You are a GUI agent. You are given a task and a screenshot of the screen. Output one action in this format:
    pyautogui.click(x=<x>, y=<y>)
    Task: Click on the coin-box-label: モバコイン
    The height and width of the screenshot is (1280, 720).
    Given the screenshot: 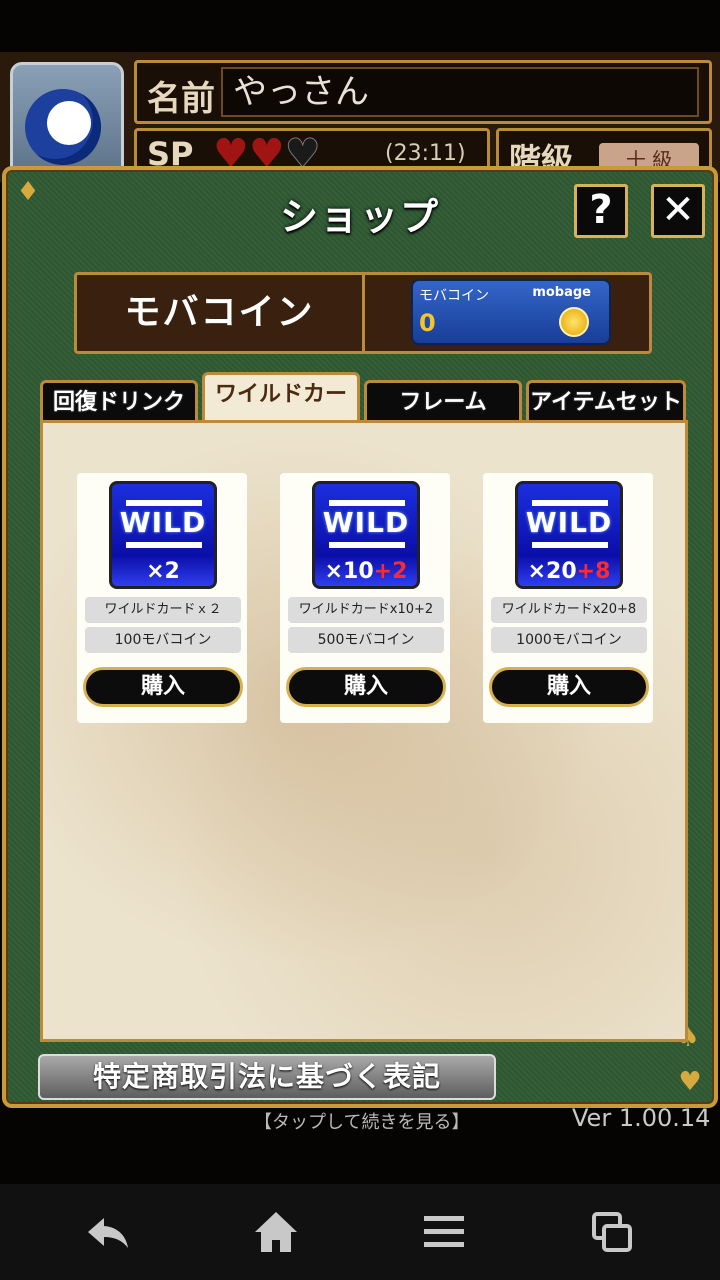 What is the action you would take?
    pyautogui.click(x=454, y=296)
    